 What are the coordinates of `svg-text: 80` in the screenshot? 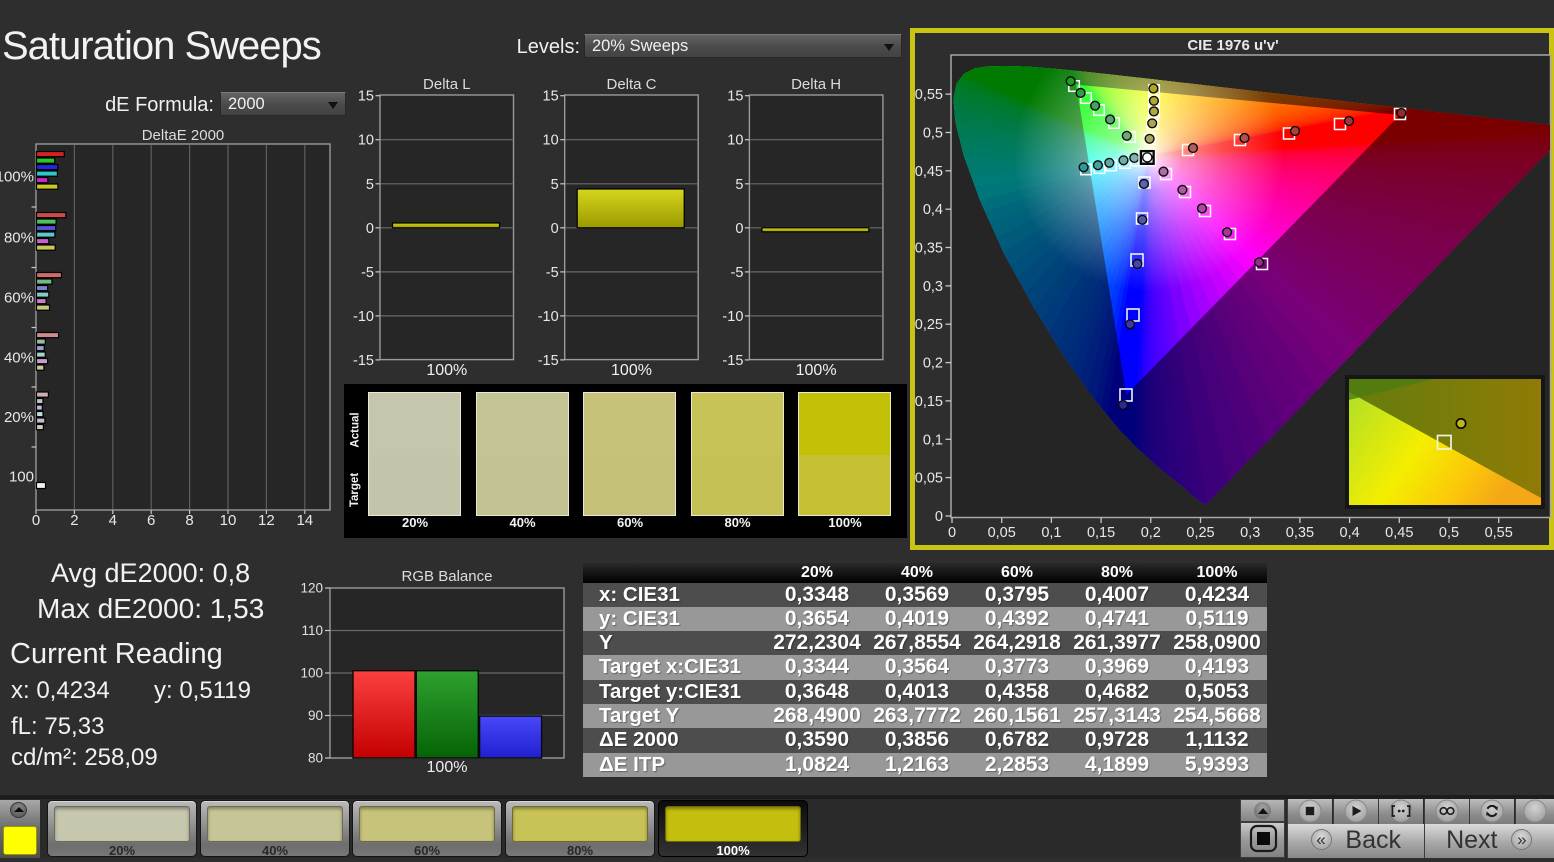 It's located at (315, 758).